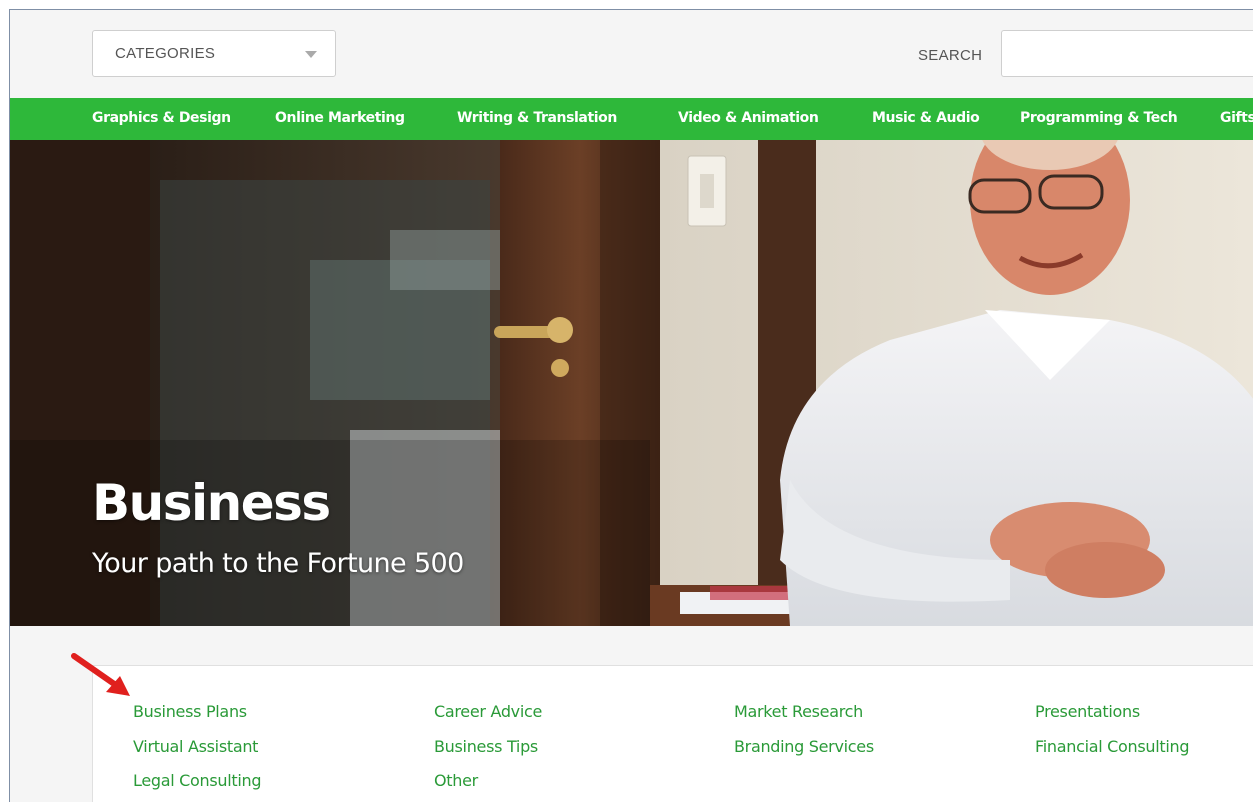 The height and width of the screenshot is (802, 1253). I want to click on caret-down-icon, so click(311, 54).